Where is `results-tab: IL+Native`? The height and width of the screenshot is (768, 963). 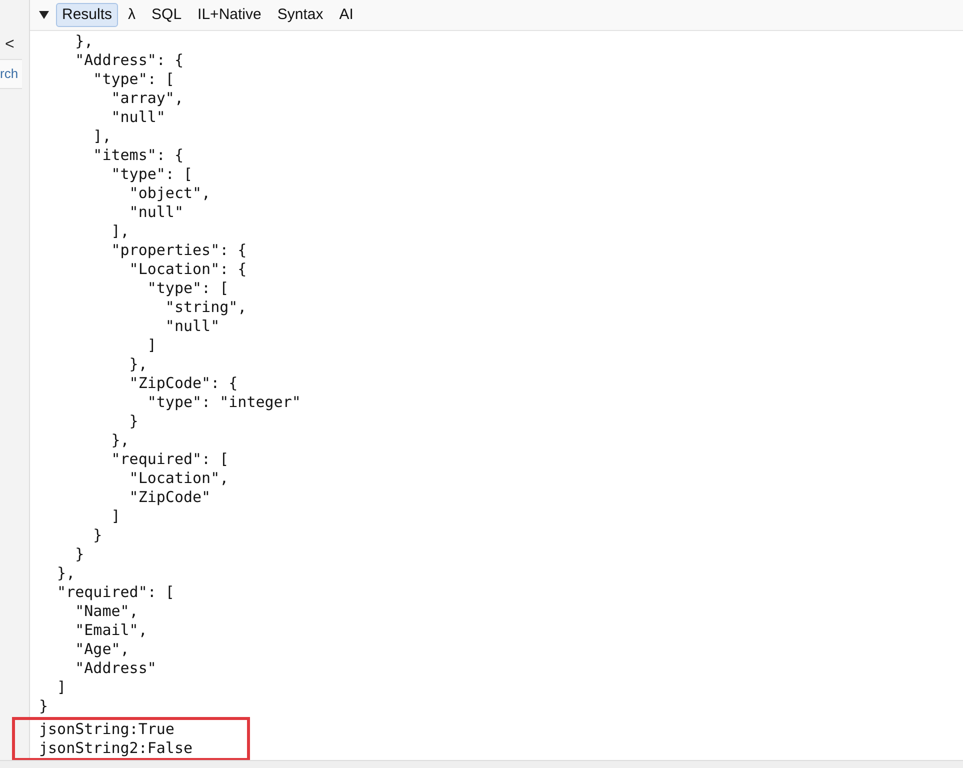 results-tab: IL+Native is located at coordinates (230, 15).